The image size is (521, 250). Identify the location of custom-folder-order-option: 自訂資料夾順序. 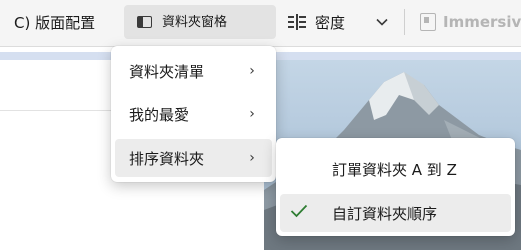
(395, 213).